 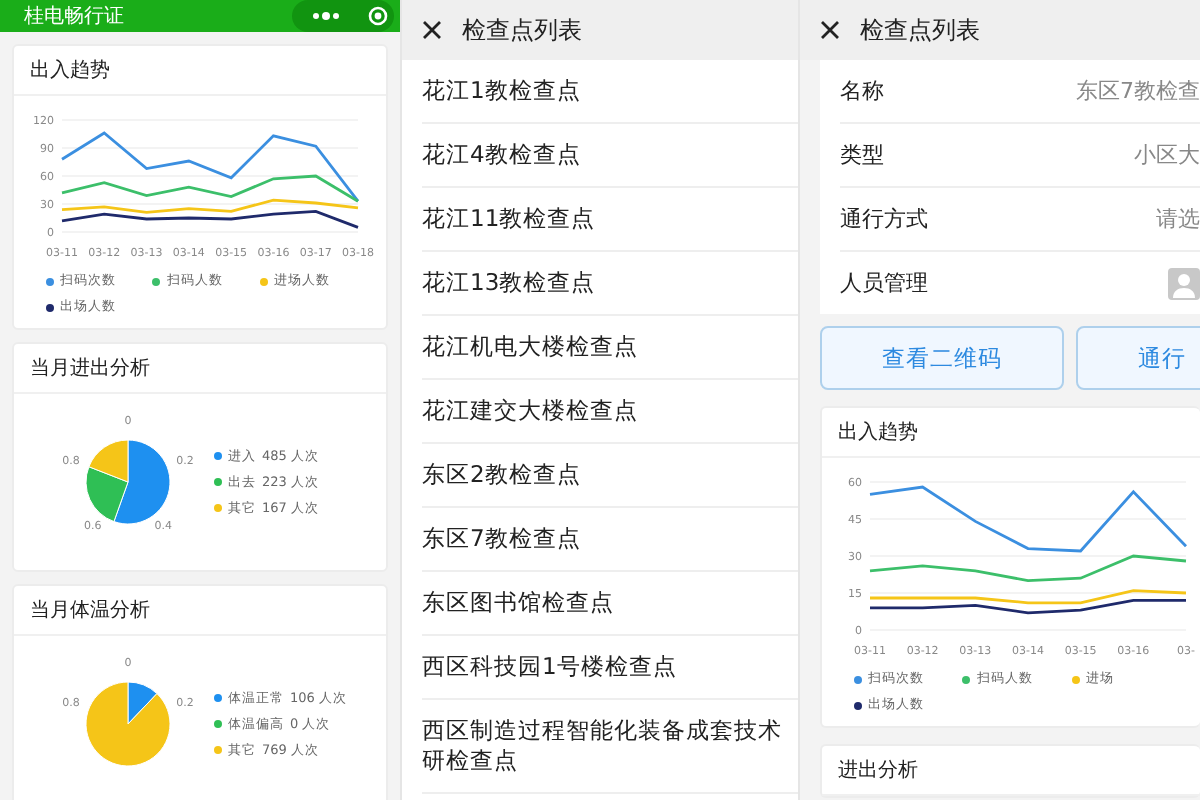 What do you see at coordinates (326, 16) in the screenshot?
I see `more-icon` at bounding box center [326, 16].